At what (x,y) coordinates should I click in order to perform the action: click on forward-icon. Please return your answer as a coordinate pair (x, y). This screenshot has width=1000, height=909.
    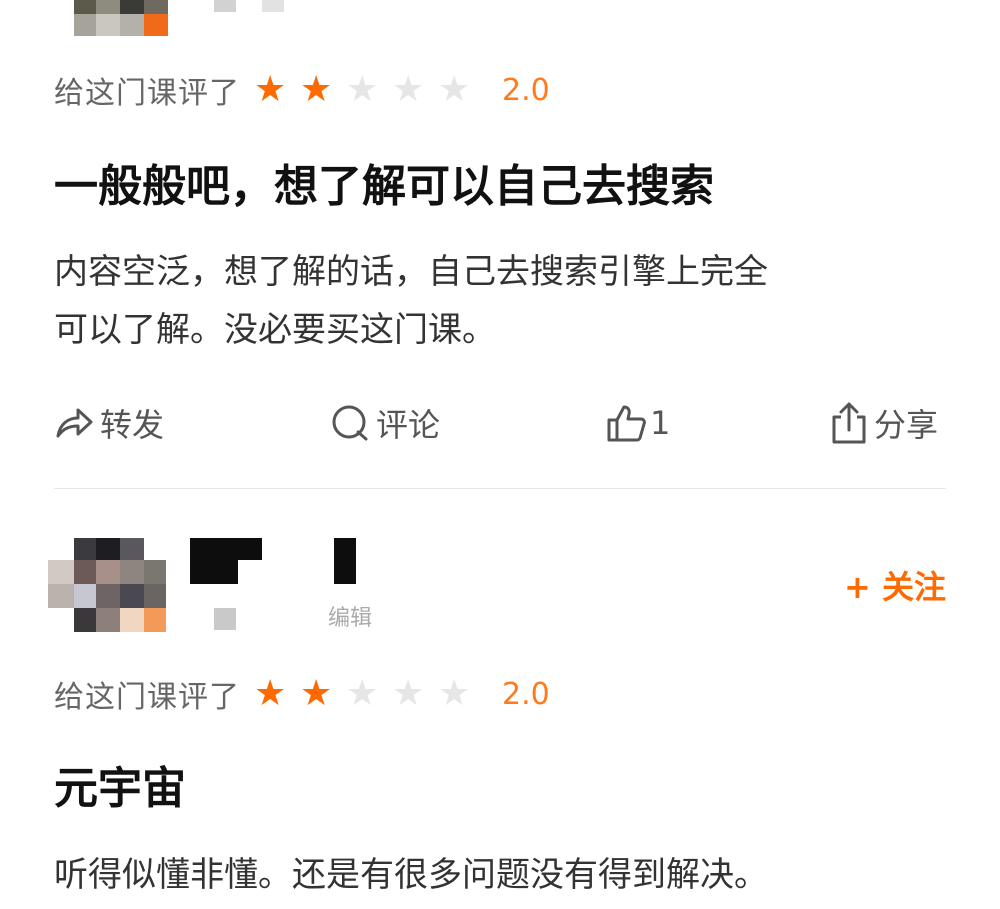
    Looking at the image, I should click on (74, 423).